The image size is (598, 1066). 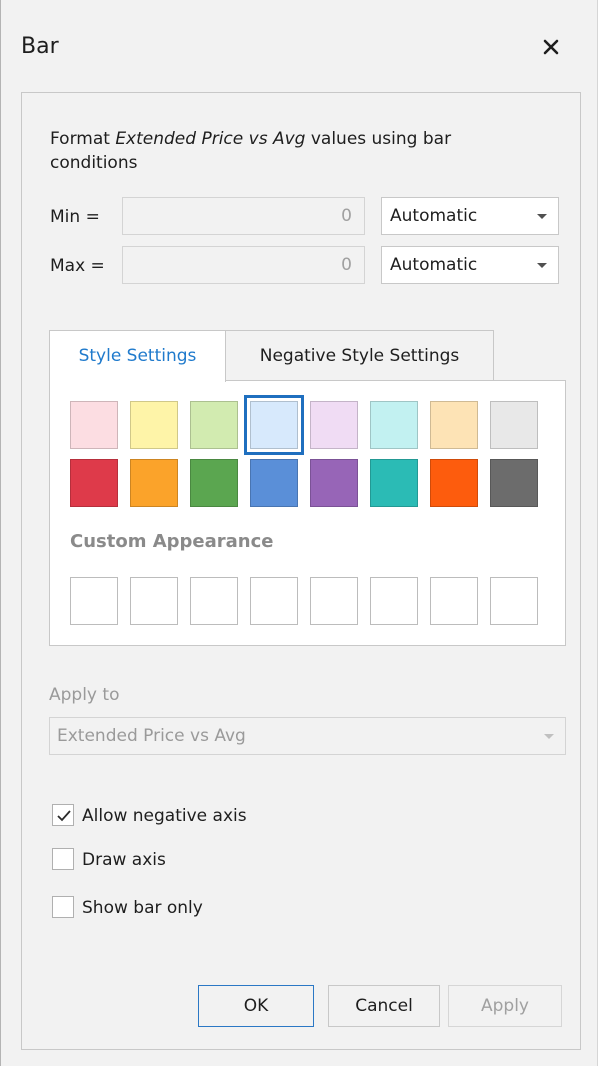 I want to click on ok-button: OK, so click(x=256, y=1006).